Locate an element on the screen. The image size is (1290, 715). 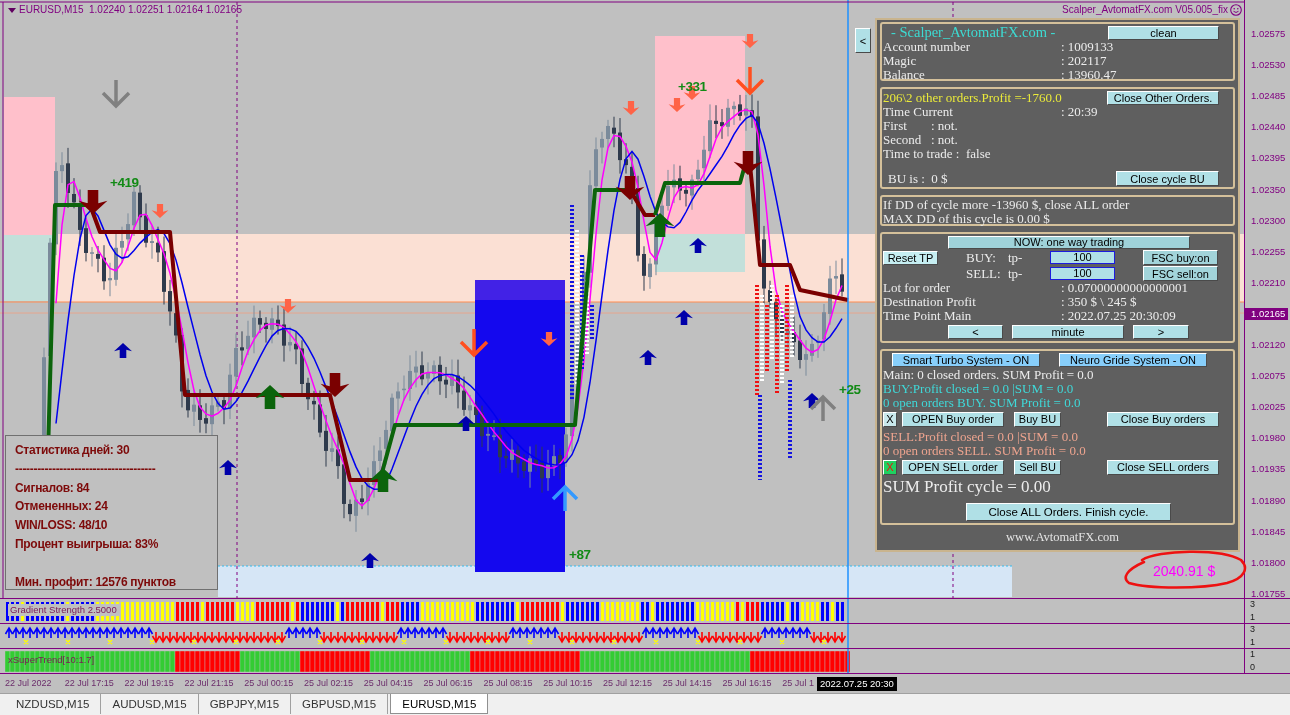
price-label: 1.02395 is located at coordinates (1268, 158).